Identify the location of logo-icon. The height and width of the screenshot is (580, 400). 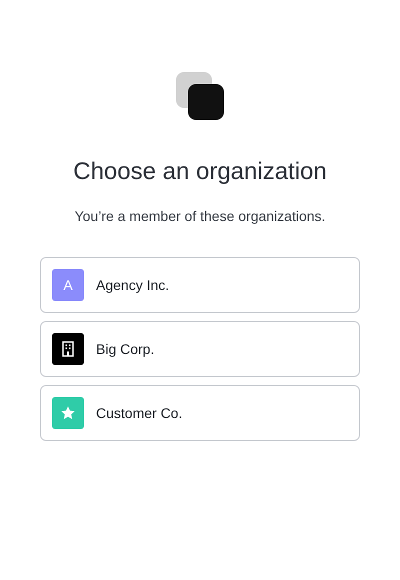
(200, 96).